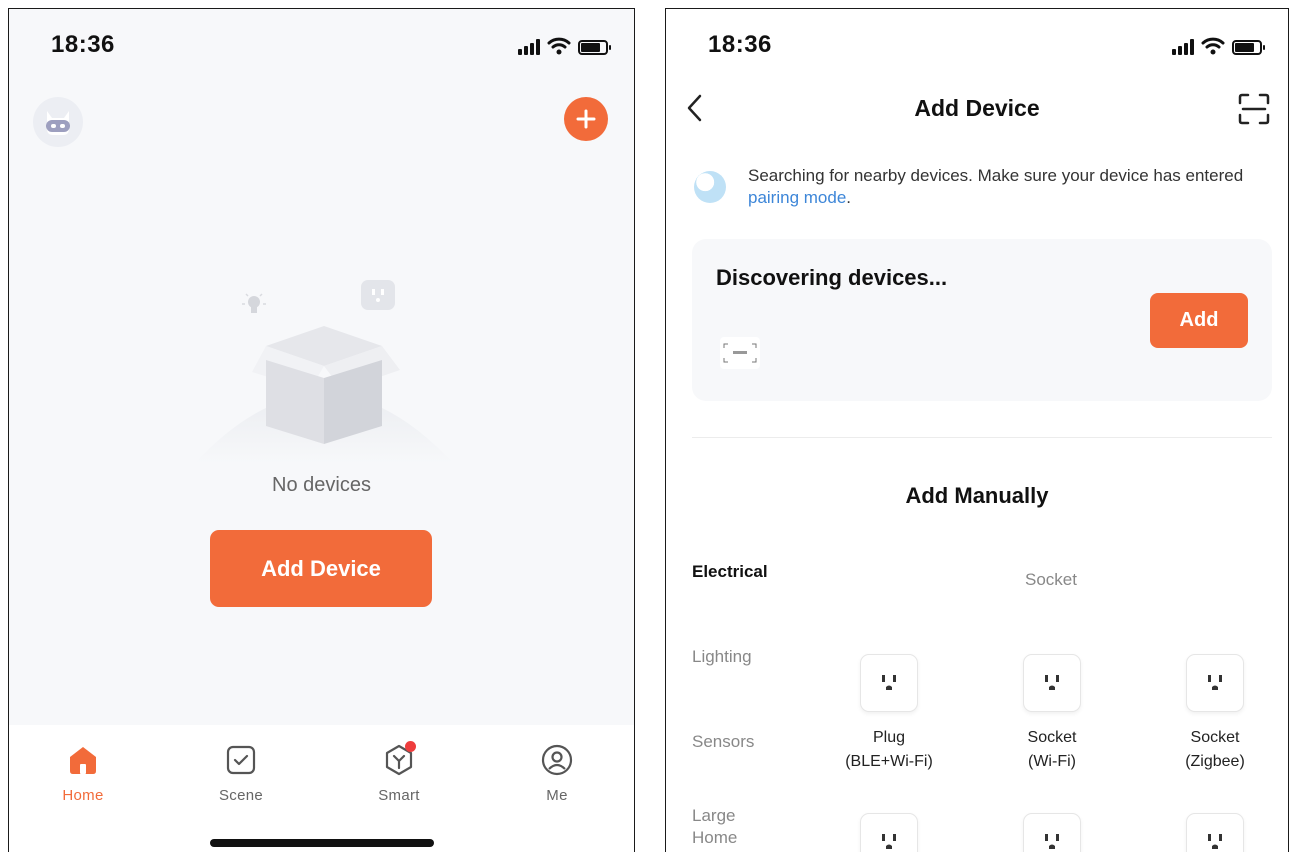 The height and width of the screenshot is (852, 1293). What do you see at coordinates (399, 795) in the screenshot?
I see `tab-smart-label: Smart` at bounding box center [399, 795].